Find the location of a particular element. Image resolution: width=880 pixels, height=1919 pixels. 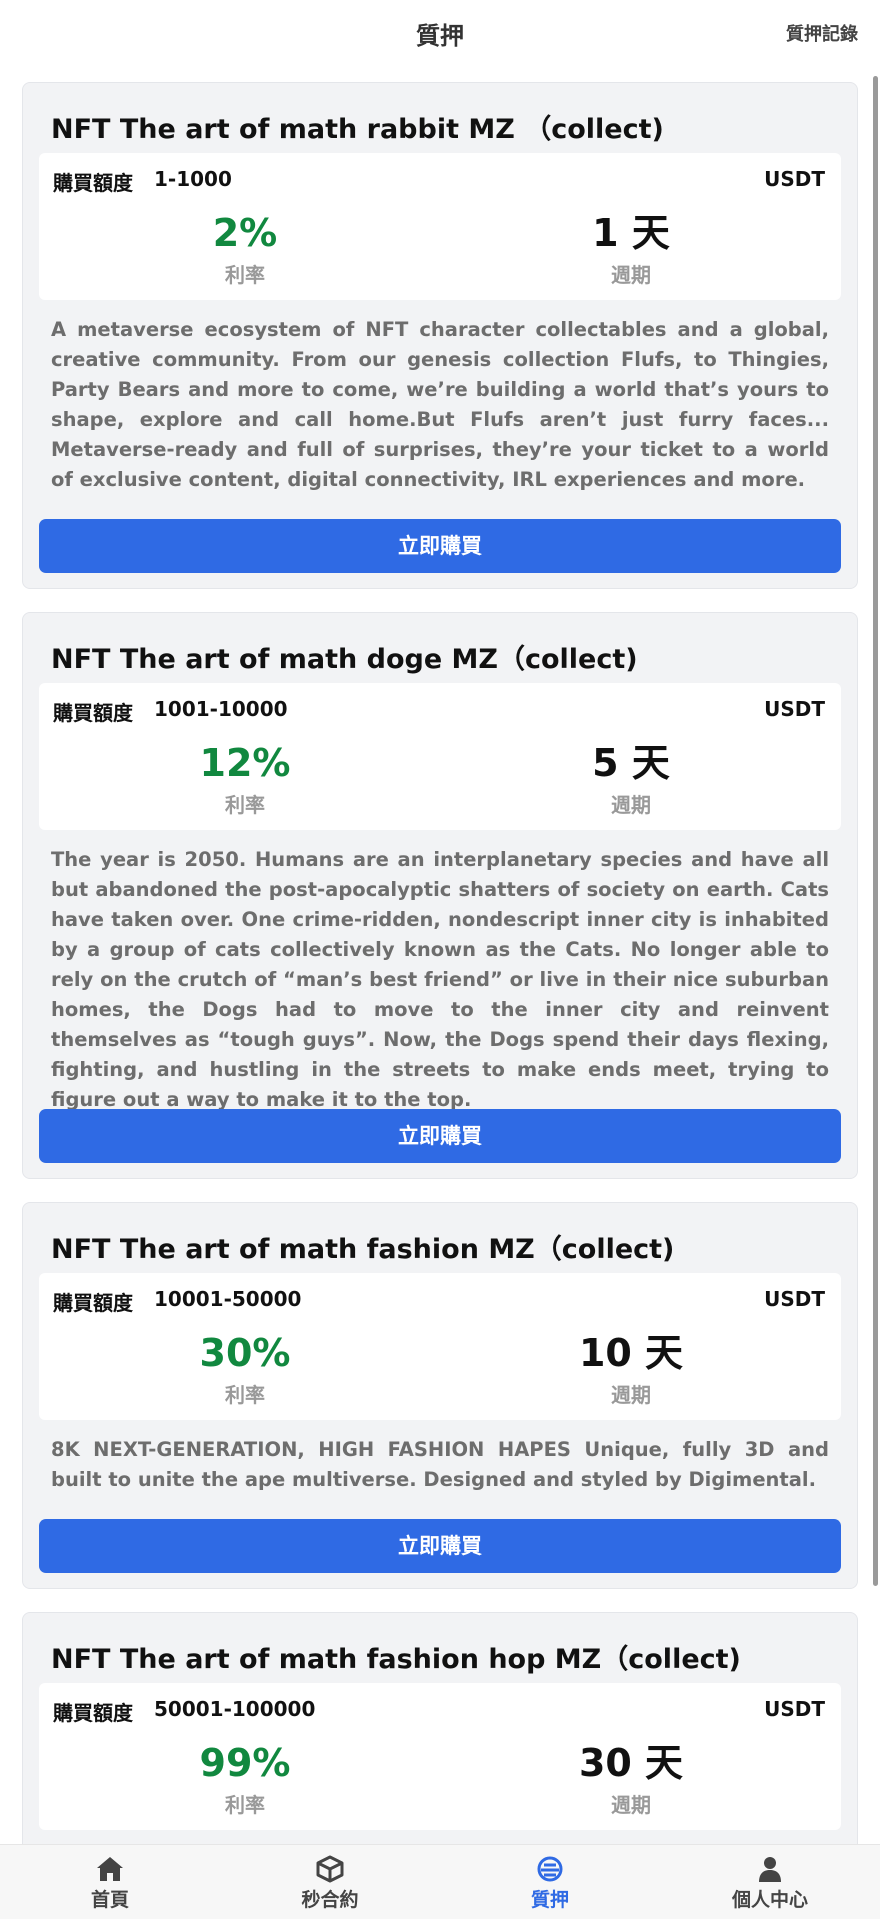

rate-stat: 99% 利率 is located at coordinates (245, 1779).